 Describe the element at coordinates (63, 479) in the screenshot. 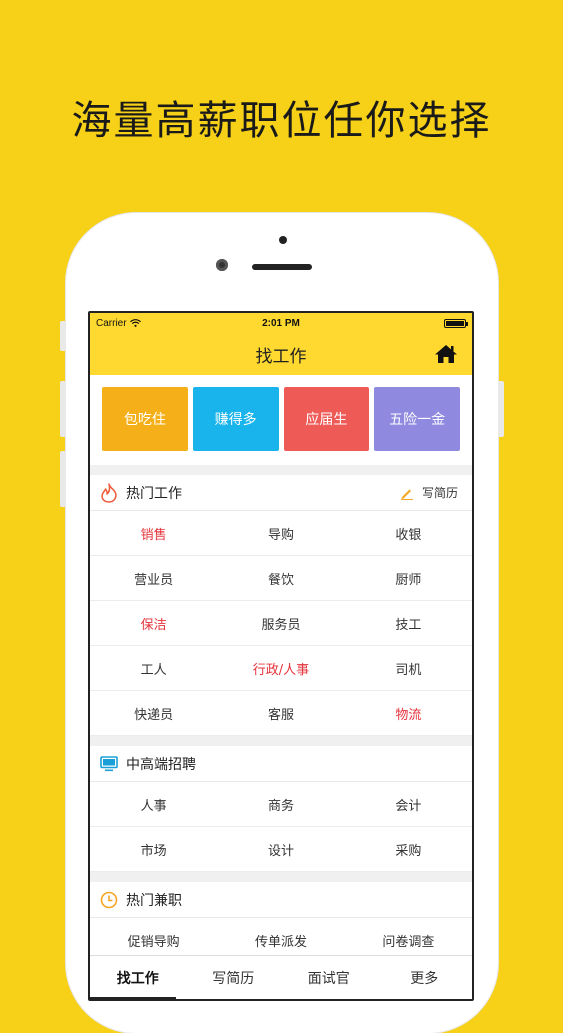

I see `volume-down-button` at that location.